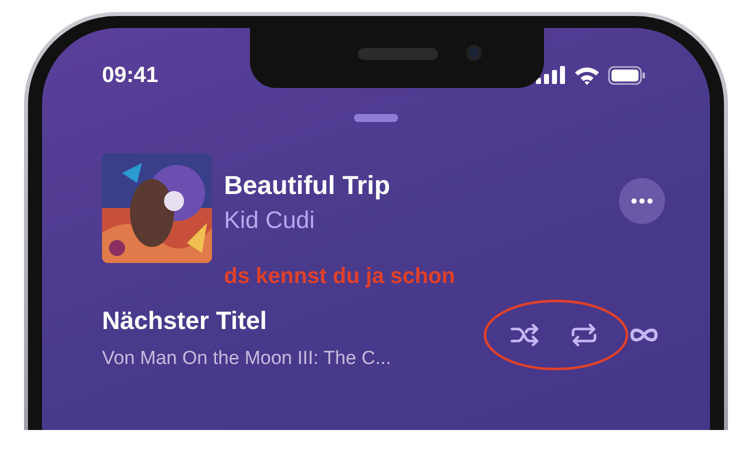  Describe the element at coordinates (587, 75) in the screenshot. I see `wifi-icon` at that location.